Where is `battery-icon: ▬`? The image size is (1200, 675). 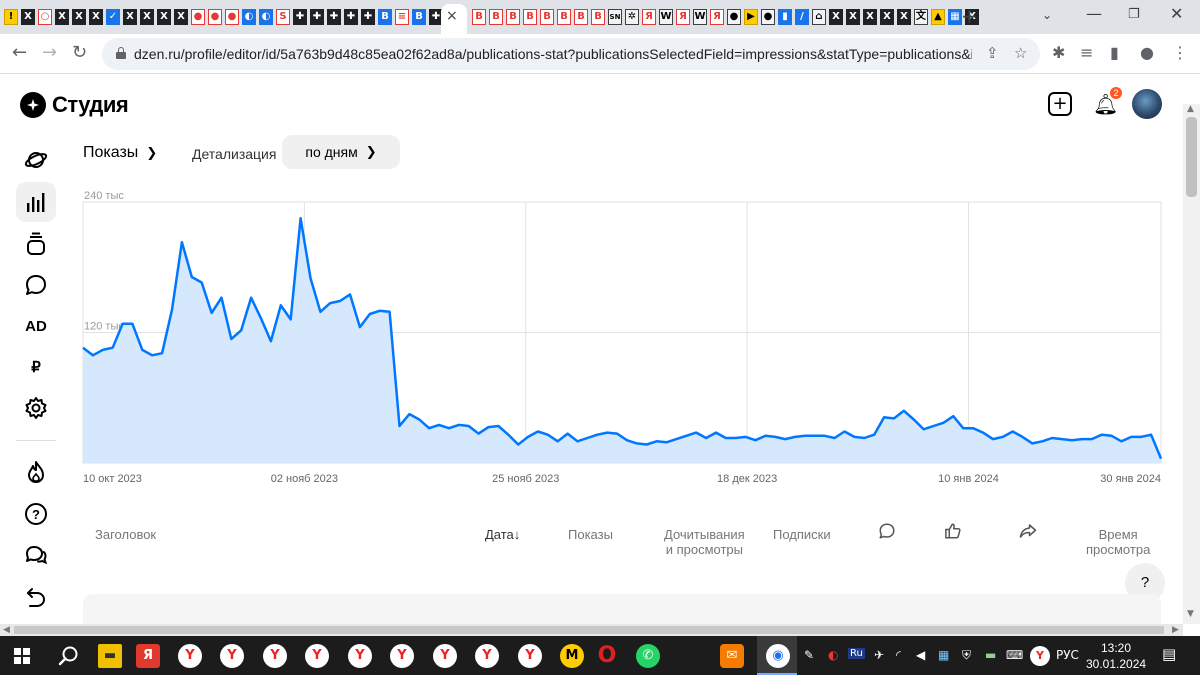
battery-icon: ▬ is located at coordinates (990, 655).